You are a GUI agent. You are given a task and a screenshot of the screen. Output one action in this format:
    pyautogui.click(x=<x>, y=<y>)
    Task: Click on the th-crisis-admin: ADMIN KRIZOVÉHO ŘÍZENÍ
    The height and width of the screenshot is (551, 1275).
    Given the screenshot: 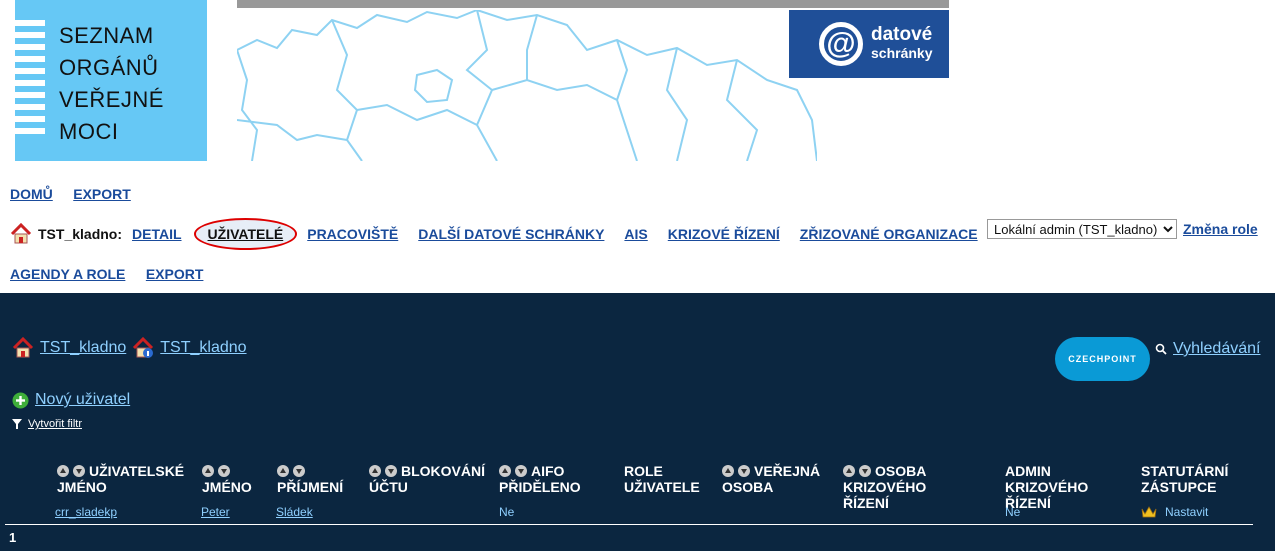 What is the action you would take?
    pyautogui.click(x=1047, y=487)
    